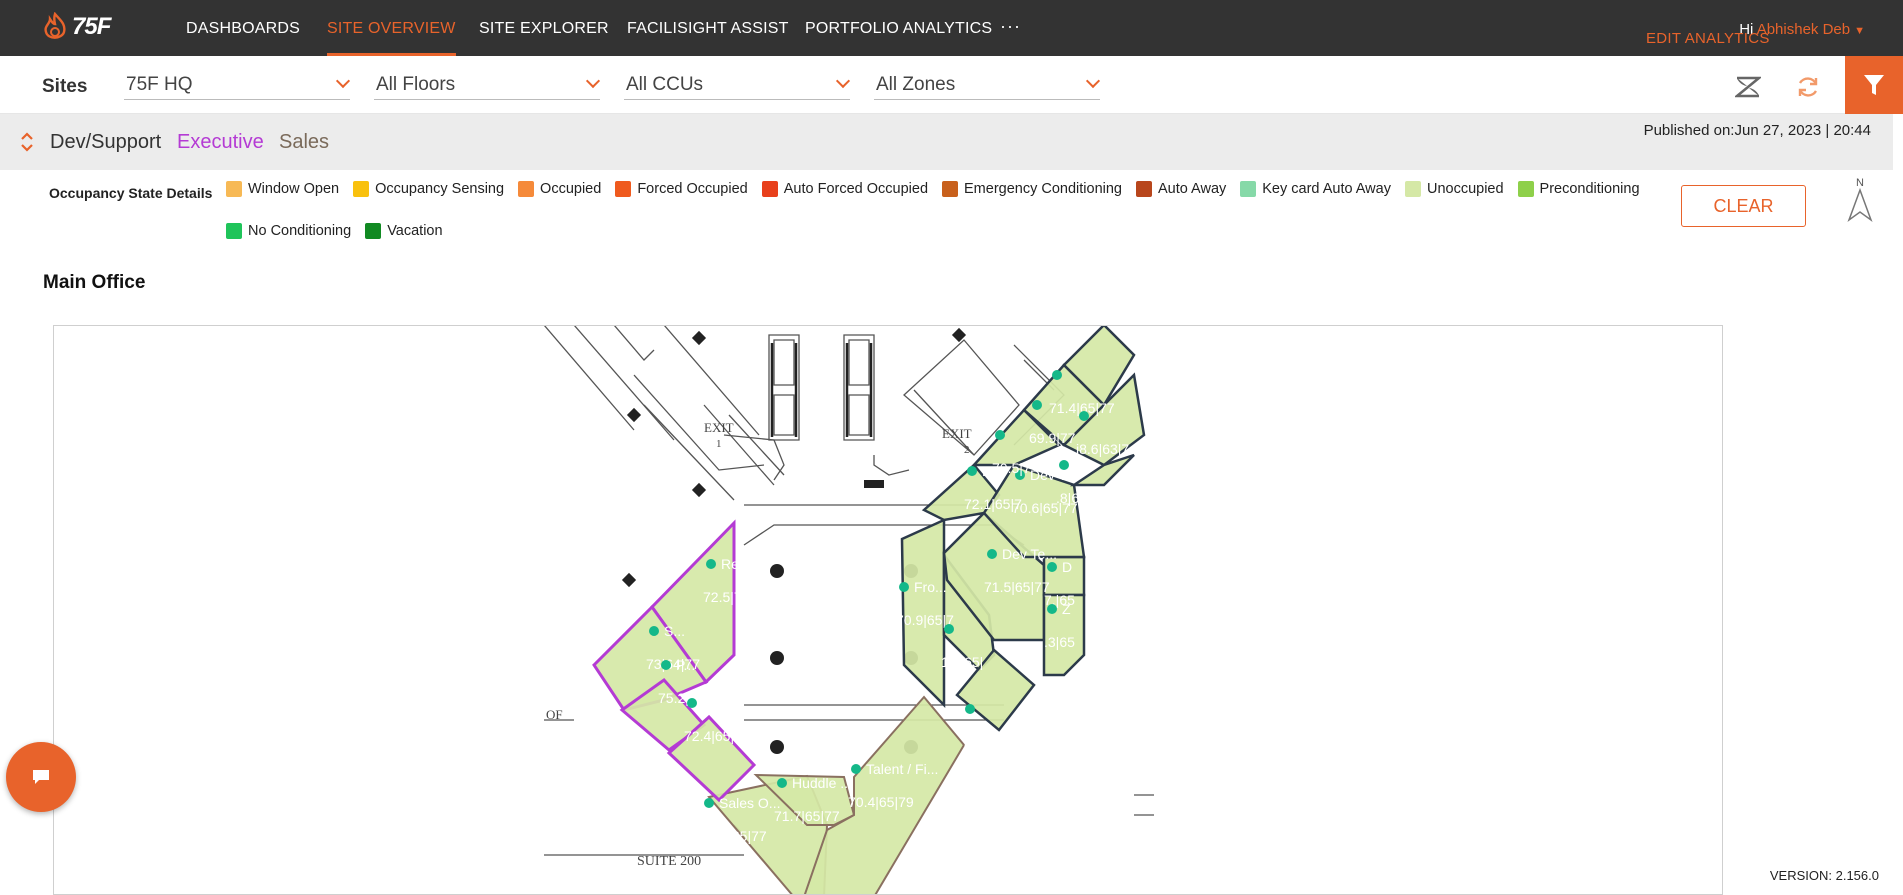 This screenshot has height=895, width=1903. What do you see at coordinates (294, 189) in the screenshot?
I see `legend-label: Window Open` at bounding box center [294, 189].